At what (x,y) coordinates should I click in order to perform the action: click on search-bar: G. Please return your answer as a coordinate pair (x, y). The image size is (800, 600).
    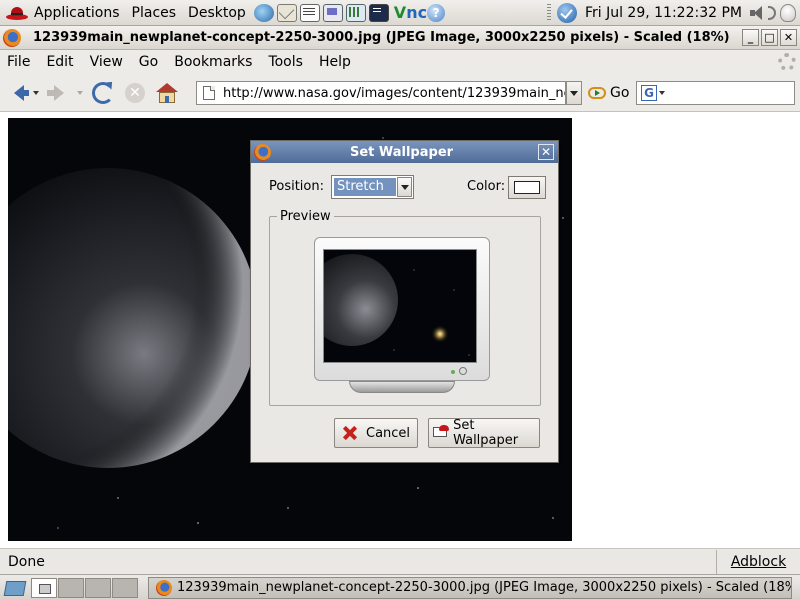
    Looking at the image, I should click on (715, 93).